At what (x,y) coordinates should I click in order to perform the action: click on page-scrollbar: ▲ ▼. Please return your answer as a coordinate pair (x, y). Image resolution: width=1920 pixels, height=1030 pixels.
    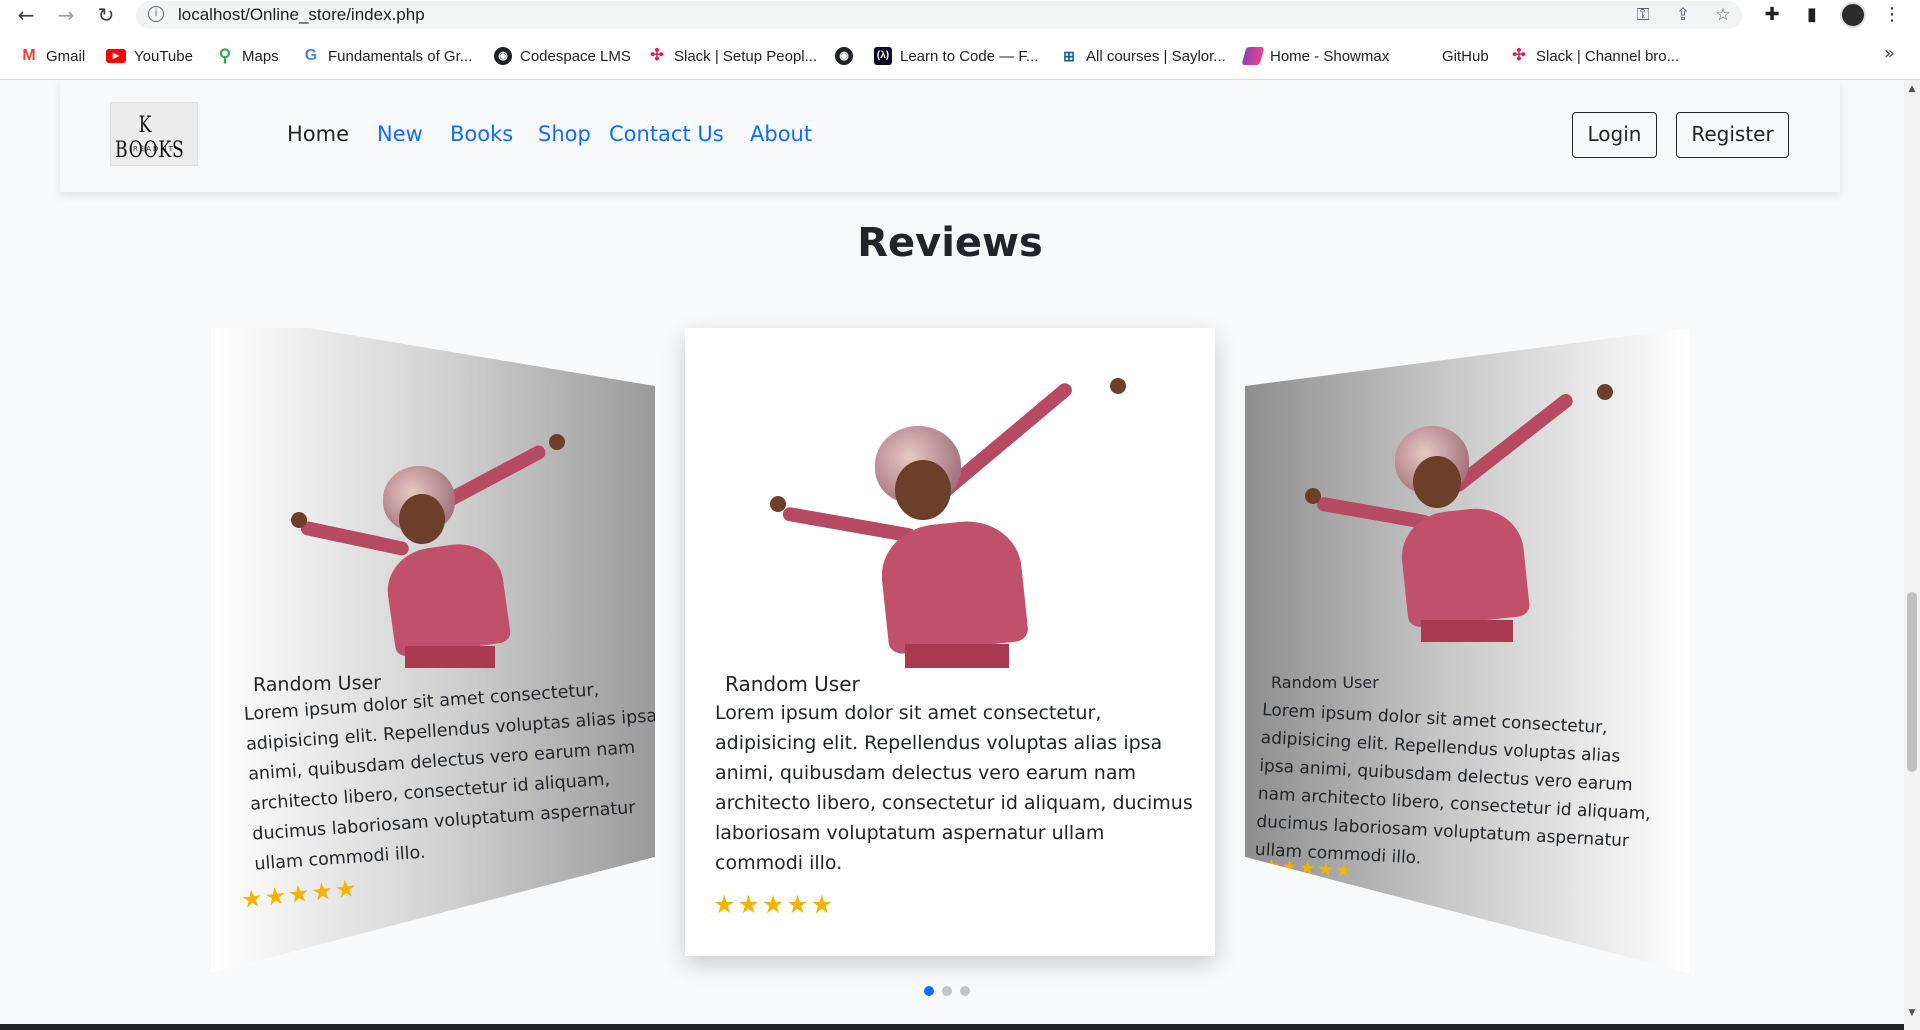
    Looking at the image, I should click on (1912, 555).